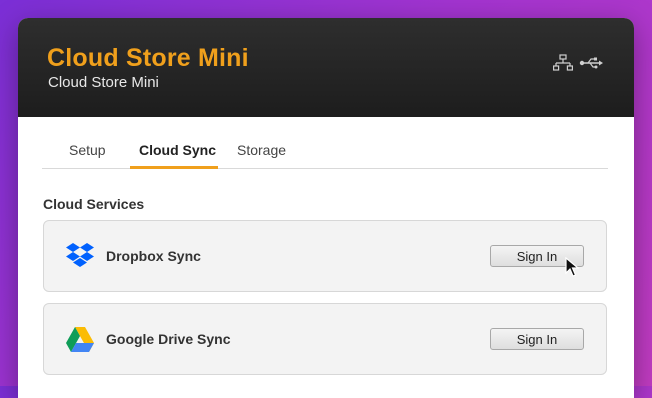  I want to click on app-title: Cloud Store Mini, so click(148, 58).